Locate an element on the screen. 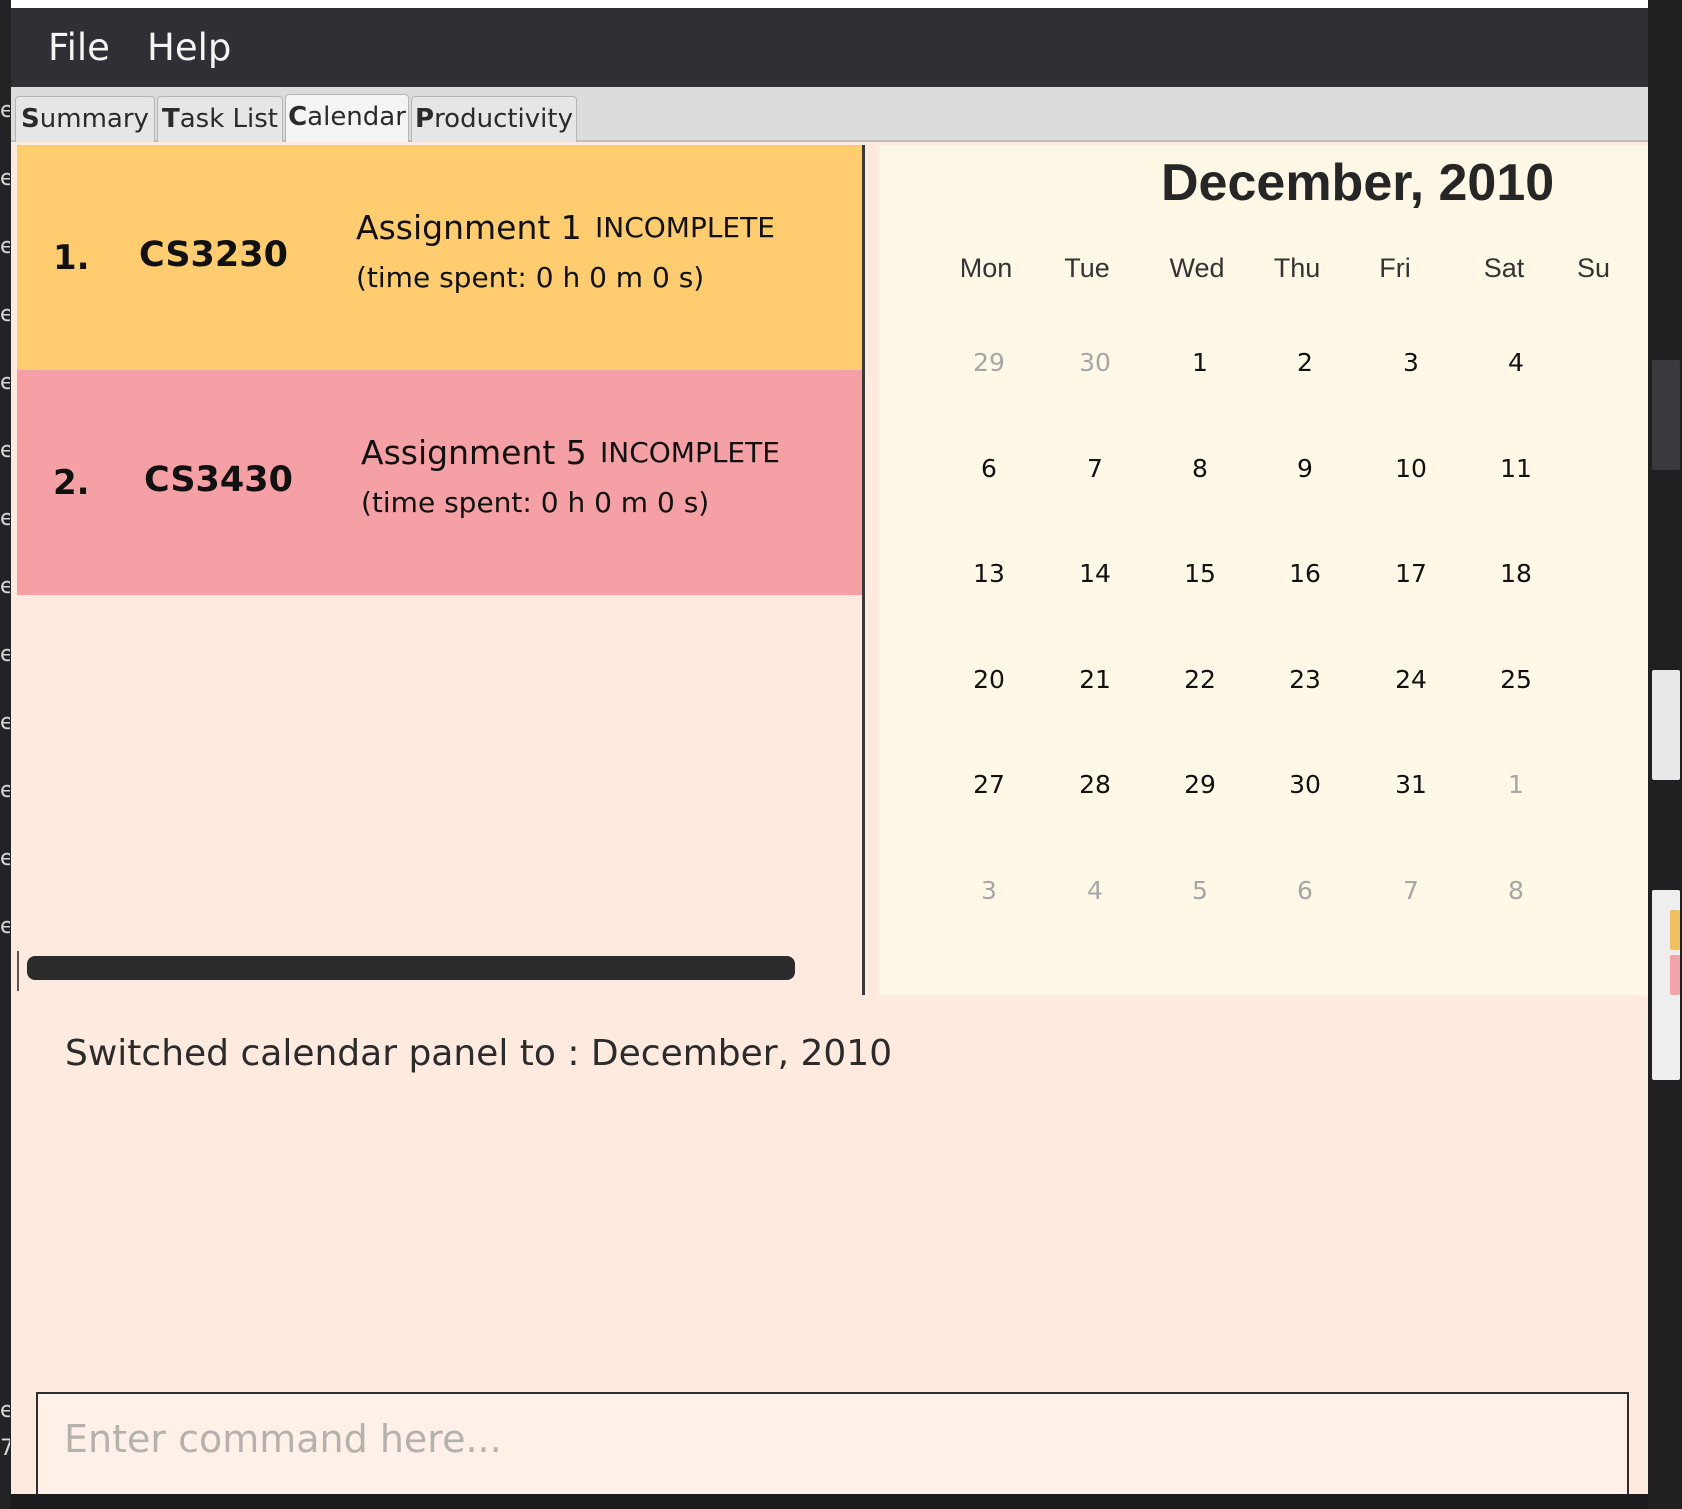  calendar-day: 30 is located at coordinates (1305, 784).